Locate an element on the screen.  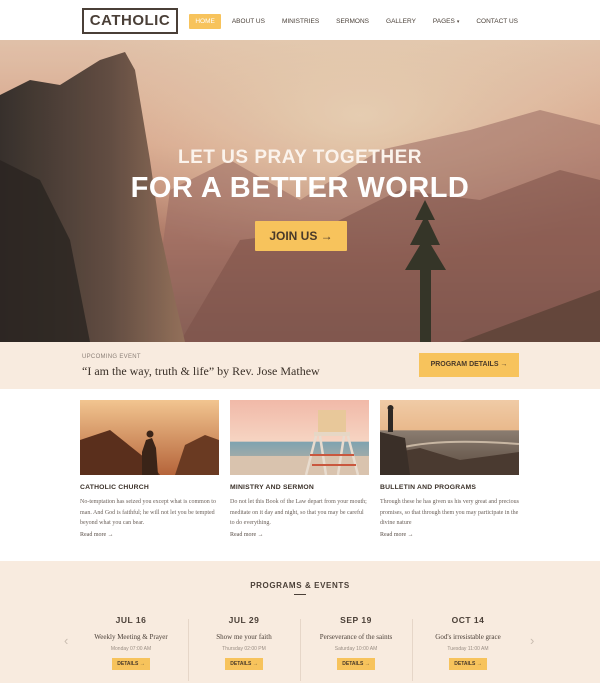
card-image-seashore is located at coordinates (449, 437).